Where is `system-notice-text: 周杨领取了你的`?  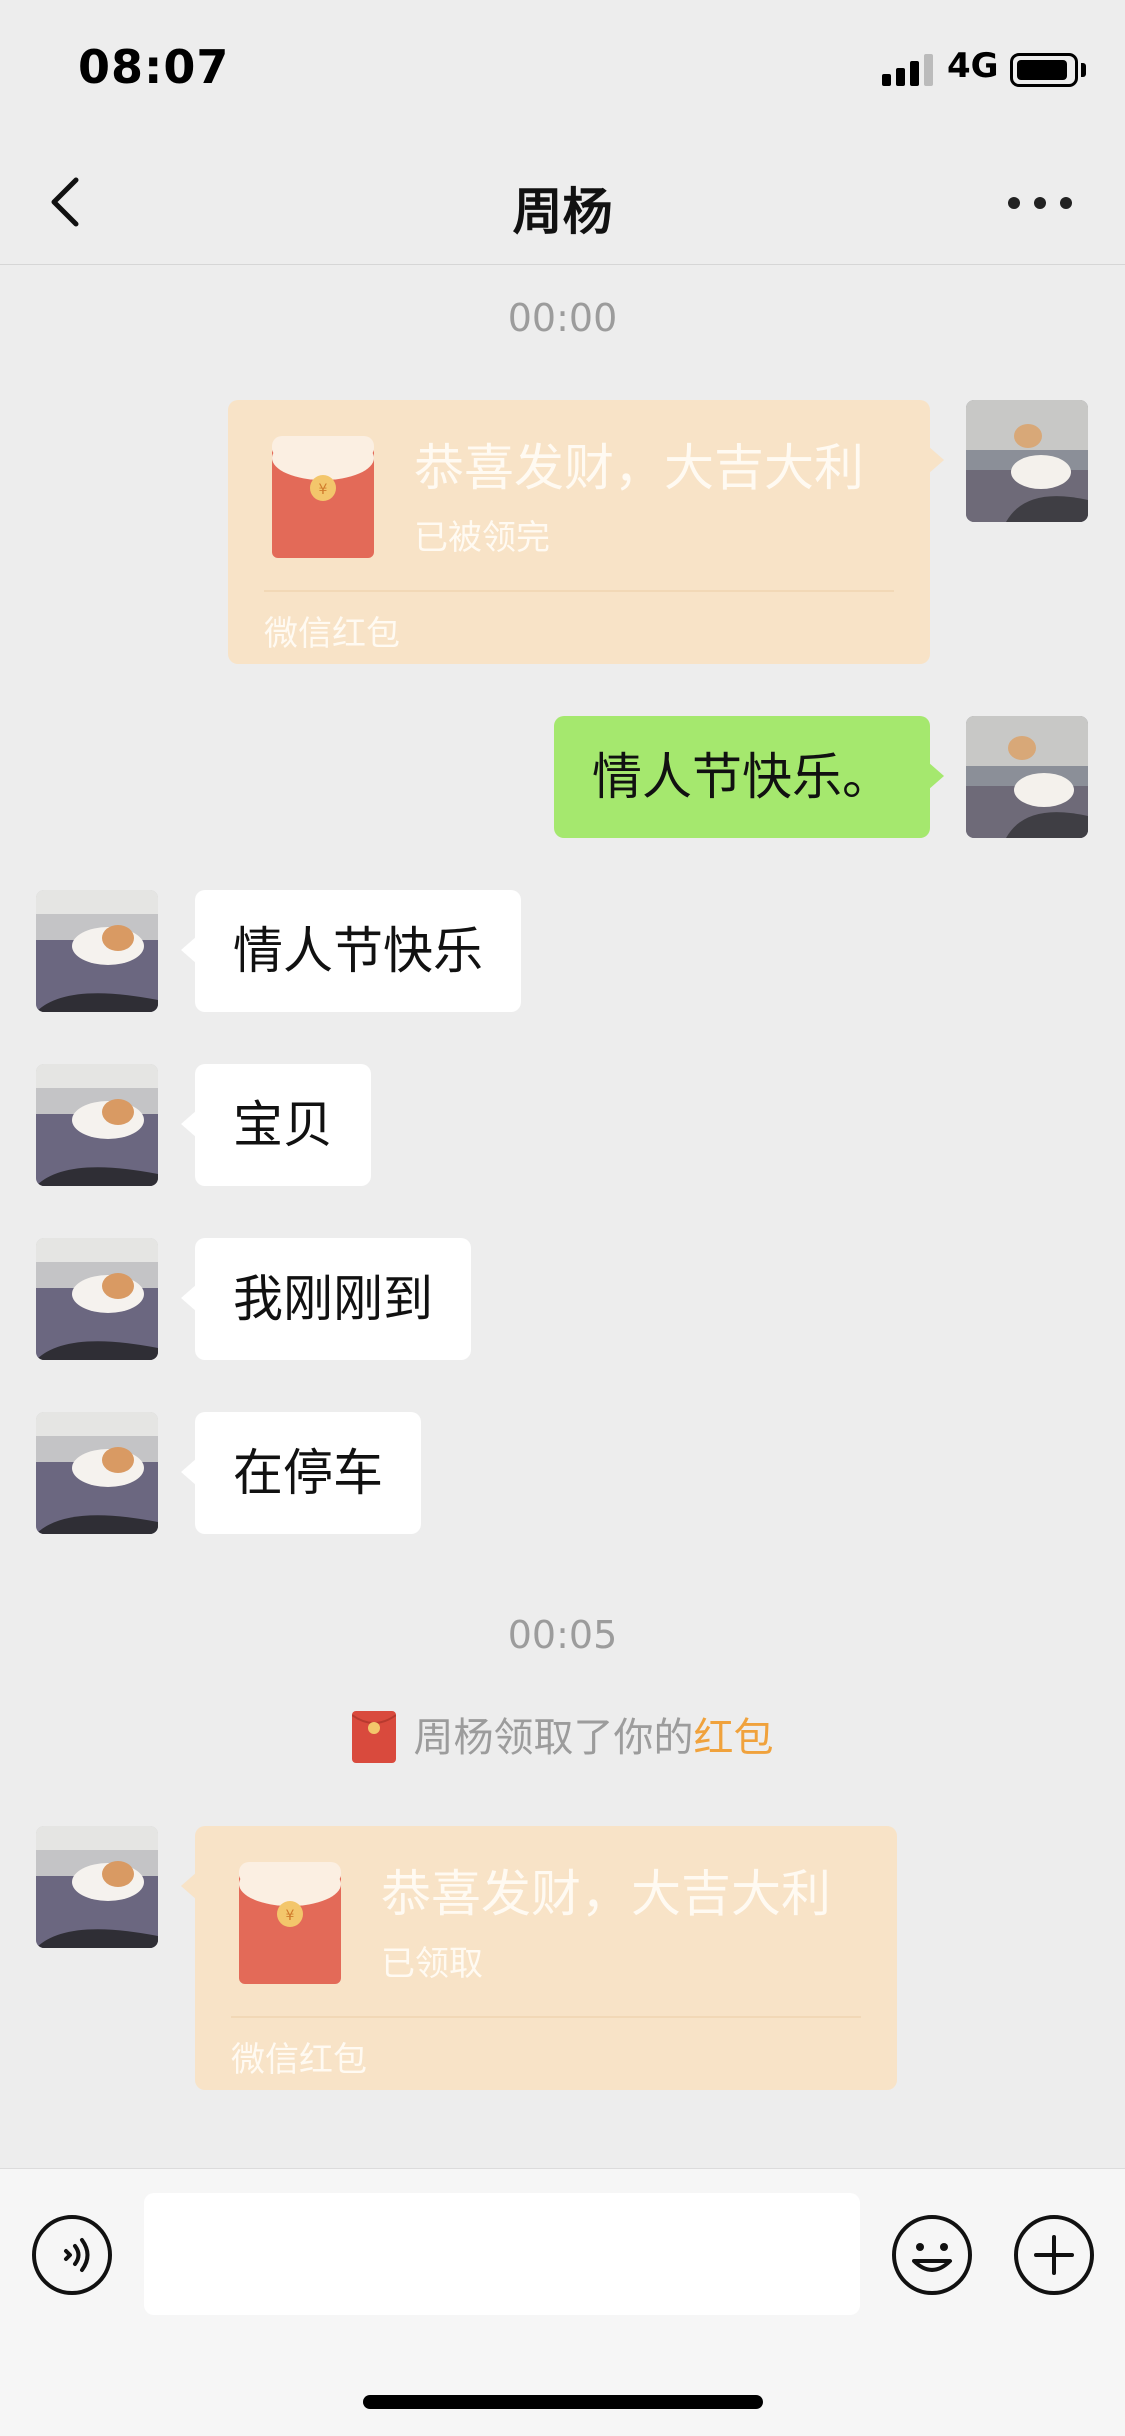
system-notice-text: 周杨领取了你的 is located at coordinates (553, 1738).